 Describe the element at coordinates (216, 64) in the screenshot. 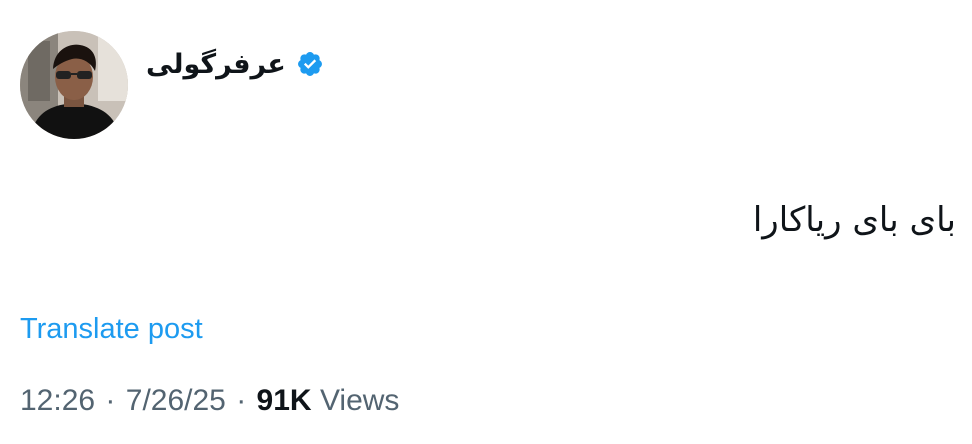

I see `author-display-name: عرفرگولی` at that location.